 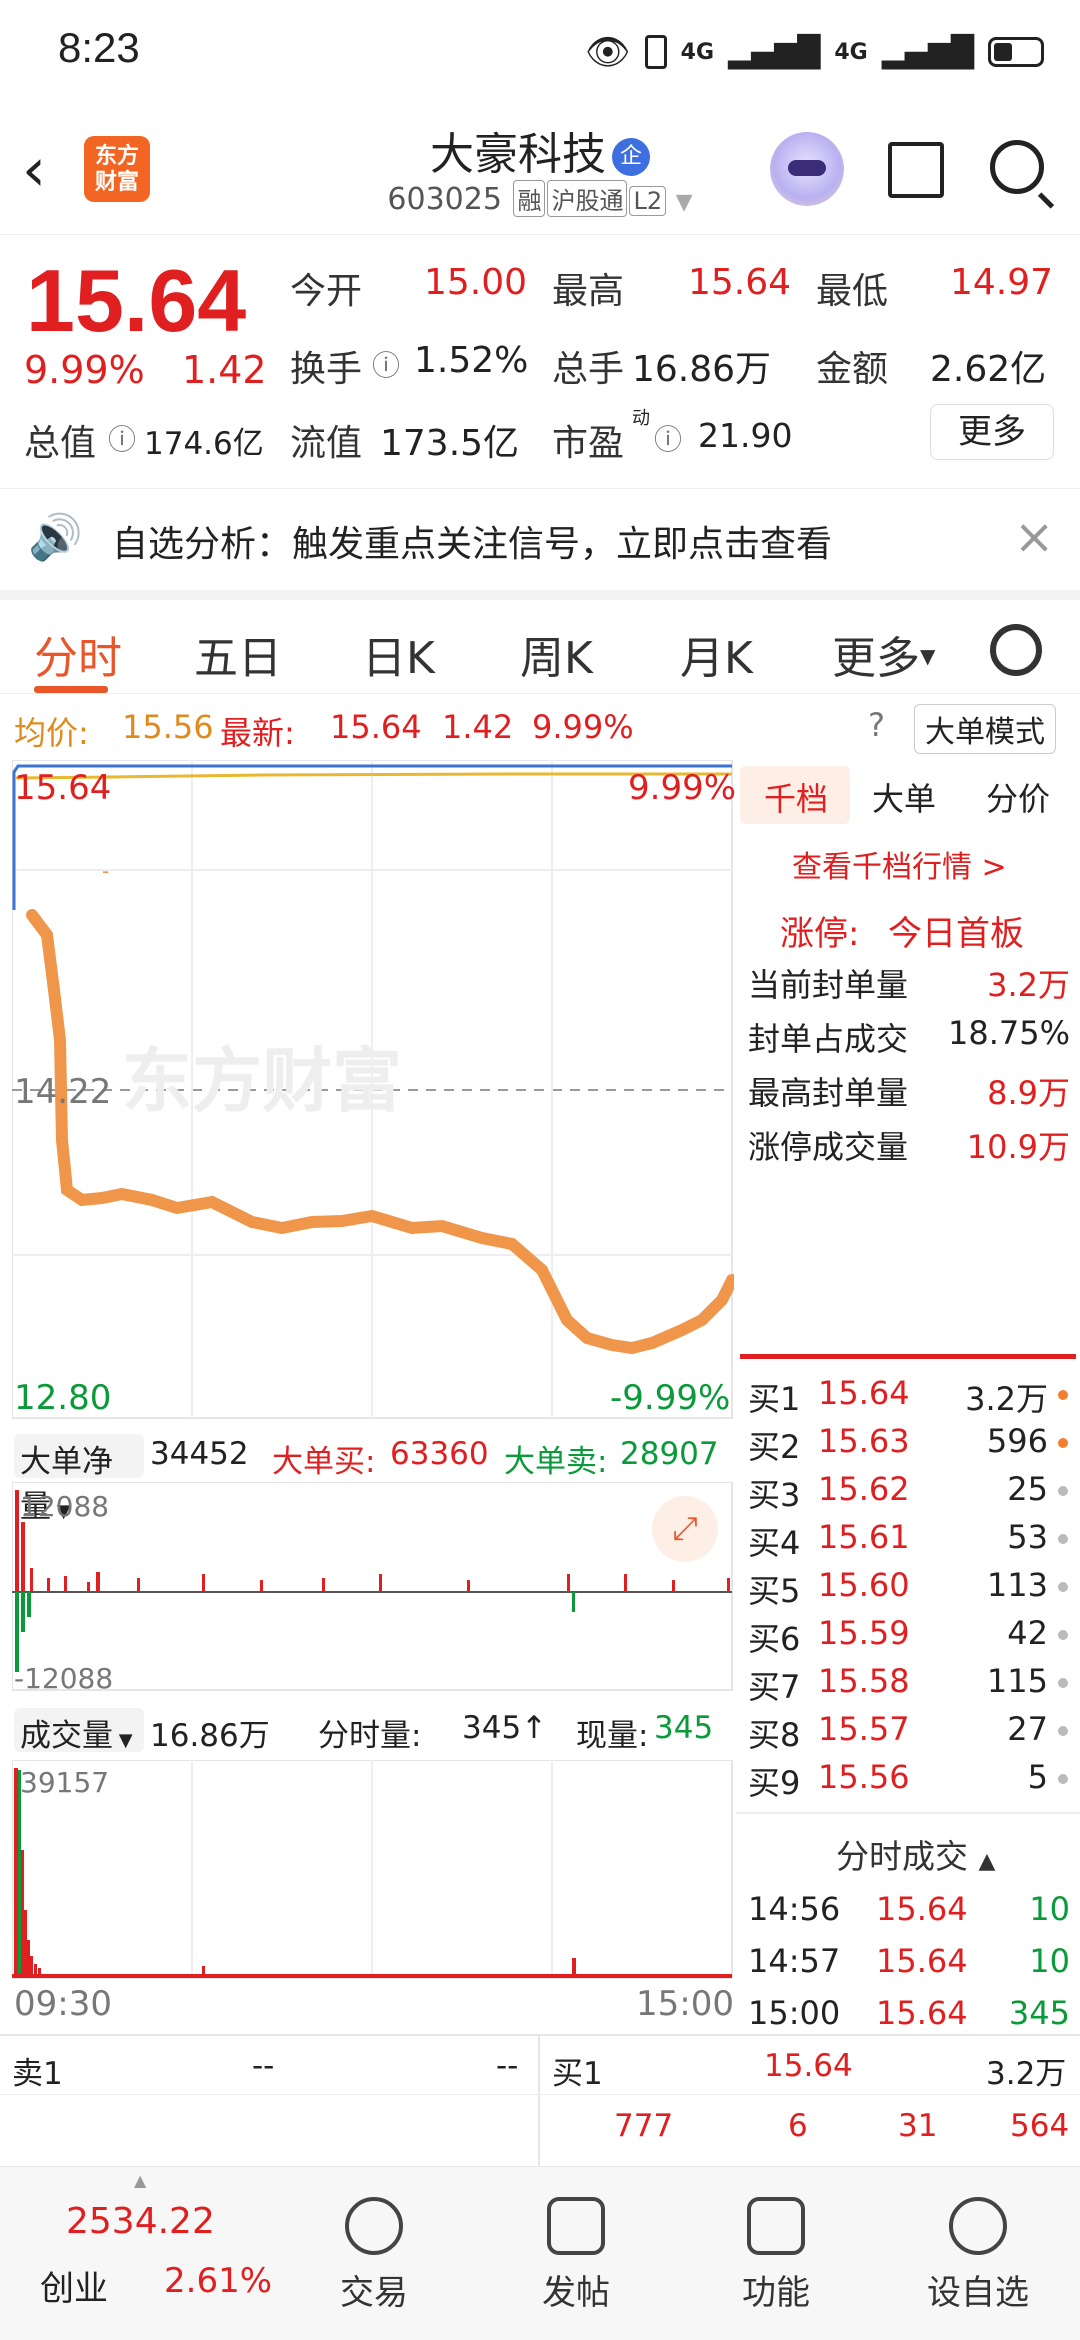 I want to click on bid-price: 15.64, so click(x=864, y=1393).